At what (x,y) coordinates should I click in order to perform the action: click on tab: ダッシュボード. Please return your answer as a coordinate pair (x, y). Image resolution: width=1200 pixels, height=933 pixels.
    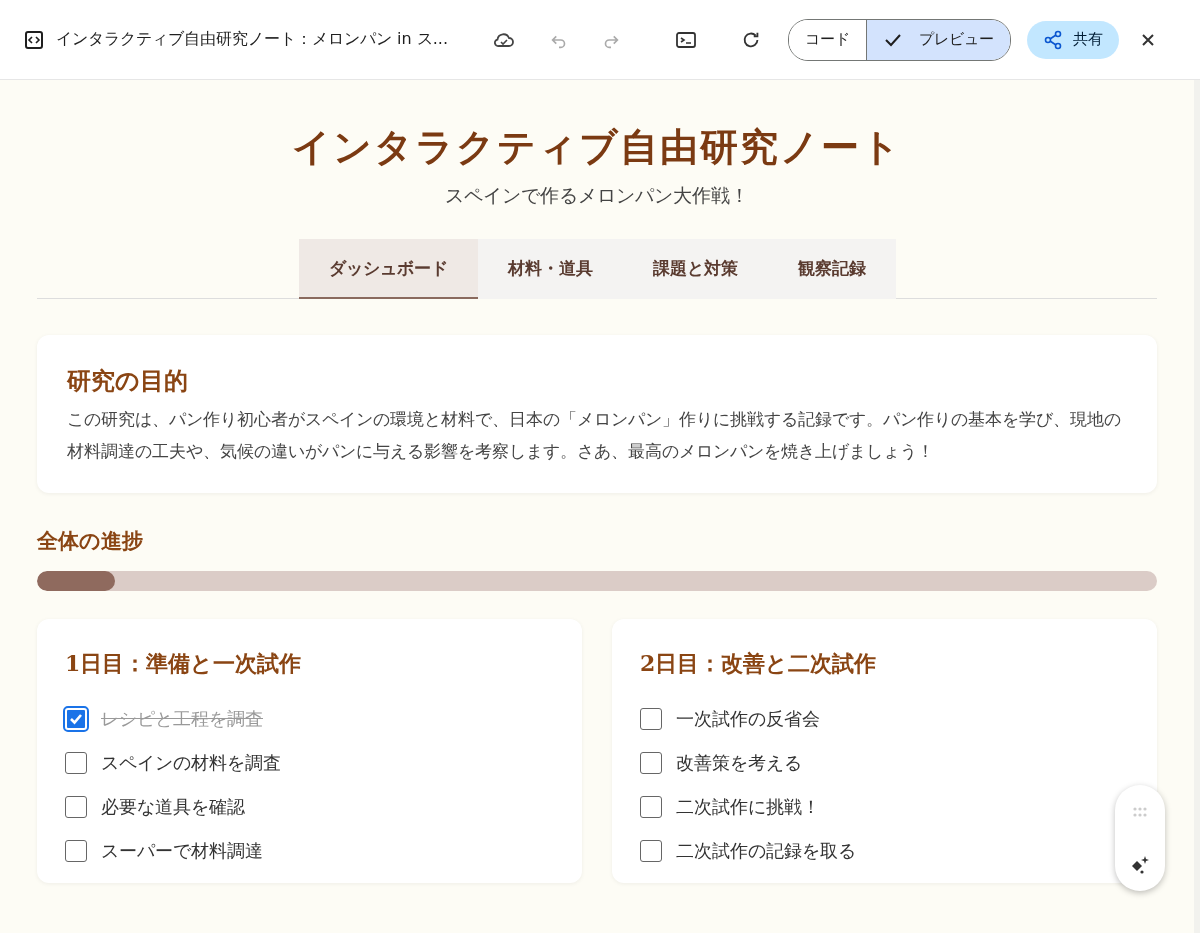
    Looking at the image, I should click on (388, 269).